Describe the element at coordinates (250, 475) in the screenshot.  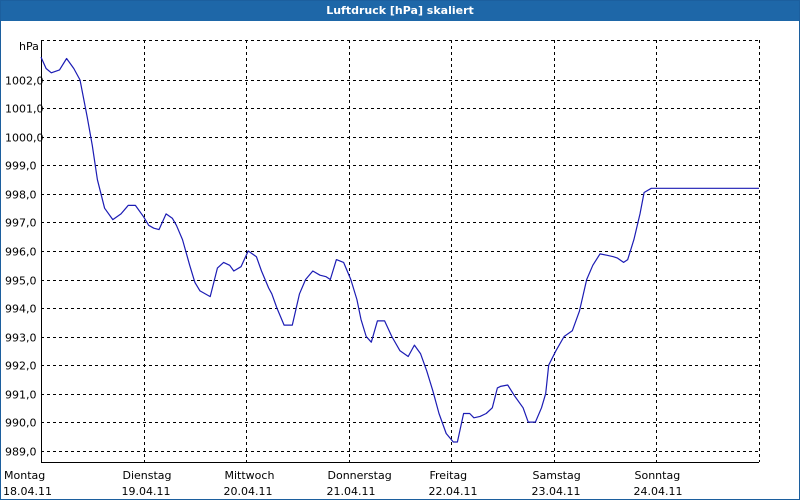
I see `x-tick-day: Mittwoch` at that location.